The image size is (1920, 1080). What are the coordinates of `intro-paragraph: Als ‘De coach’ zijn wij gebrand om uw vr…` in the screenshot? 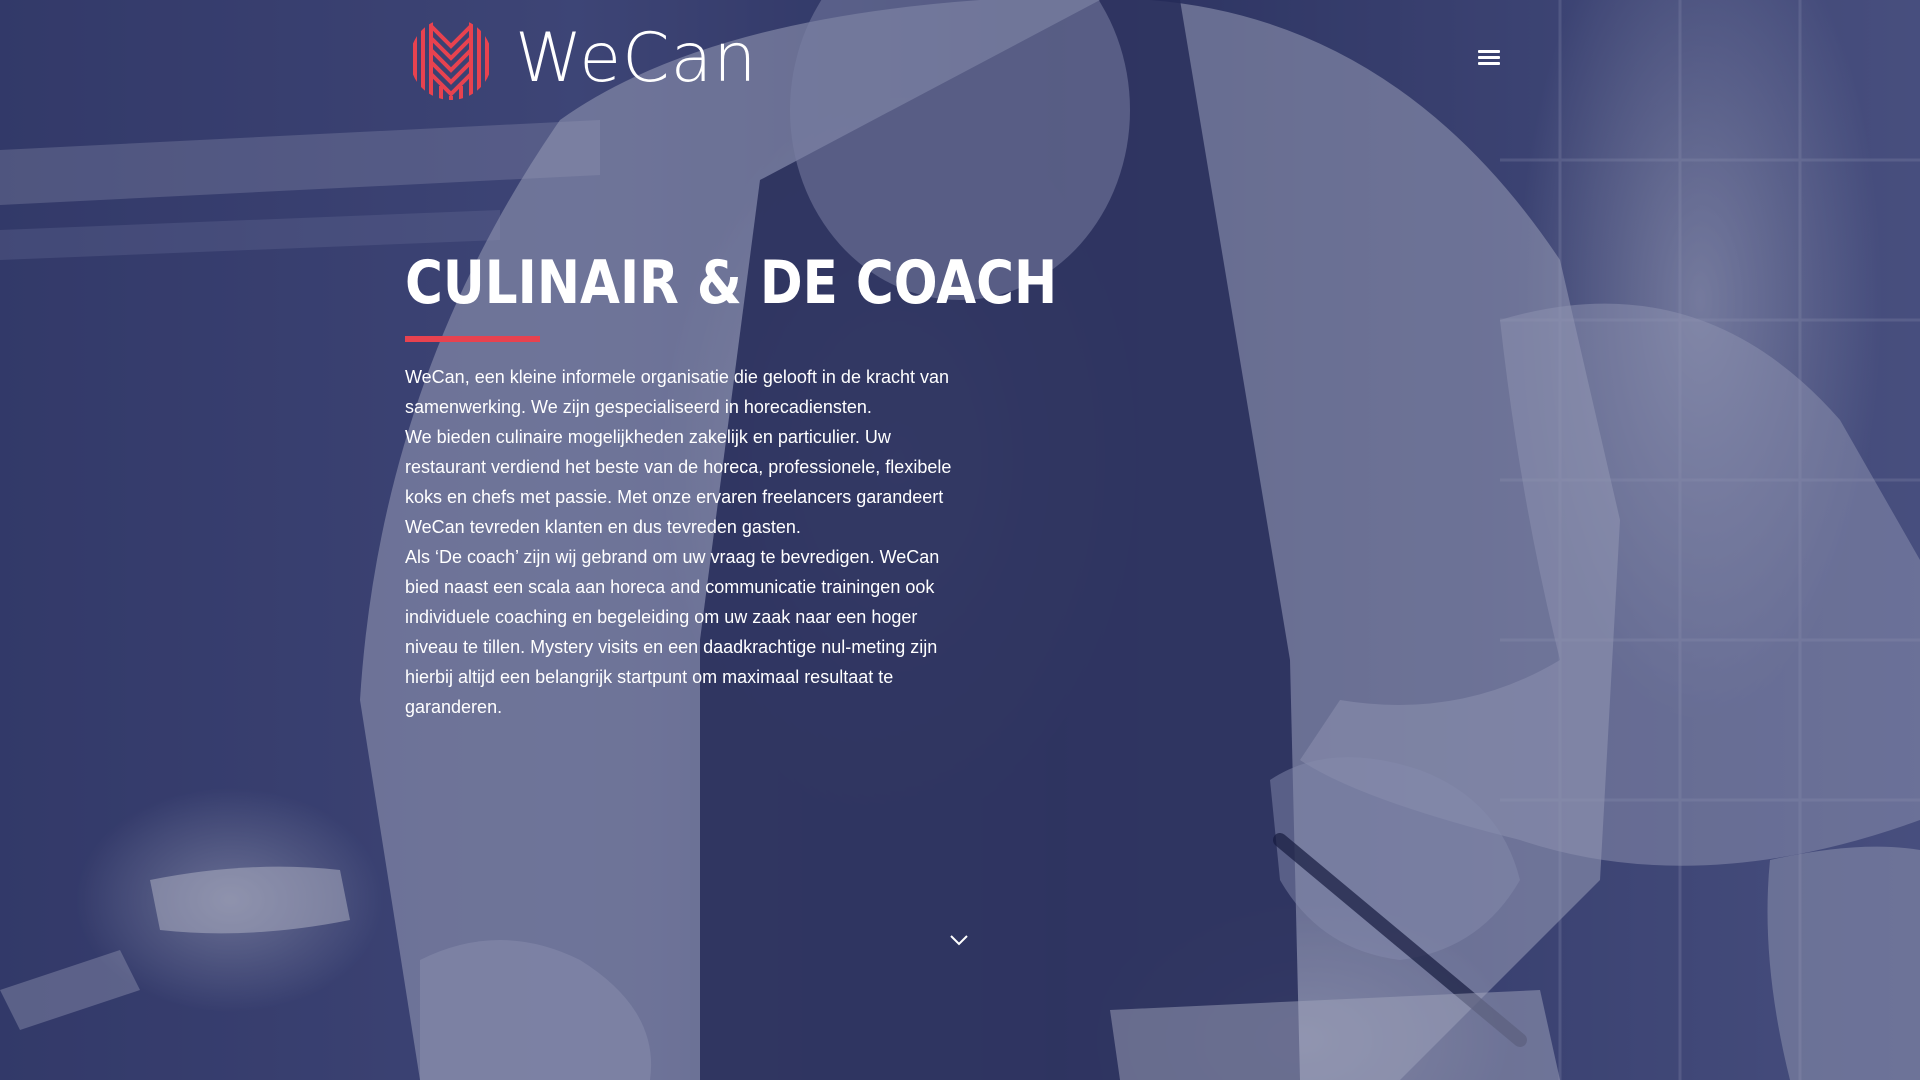 It's located at (672, 632).